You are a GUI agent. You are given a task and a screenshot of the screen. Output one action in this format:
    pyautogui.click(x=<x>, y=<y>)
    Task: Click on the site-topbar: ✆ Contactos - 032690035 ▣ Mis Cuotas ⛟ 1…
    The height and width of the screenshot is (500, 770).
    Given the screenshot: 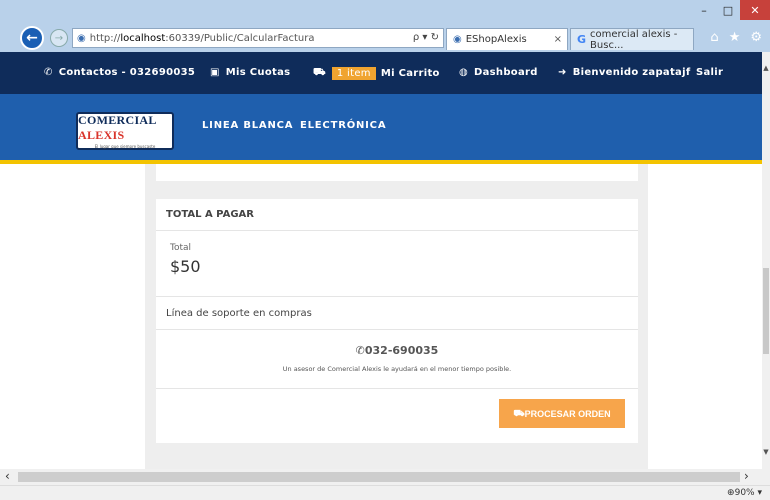 What is the action you would take?
    pyautogui.click(x=381, y=73)
    